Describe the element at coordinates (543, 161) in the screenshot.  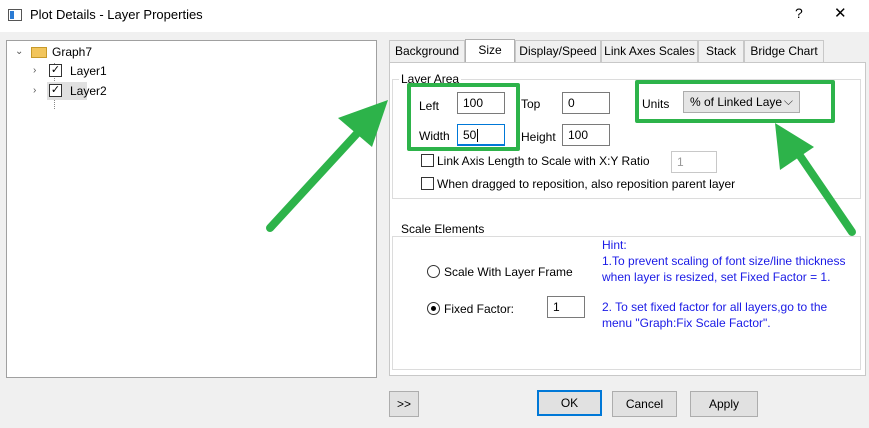
I see `link-axis-label: Link Axis Length to Scale with X:Y Ratio` at that location.